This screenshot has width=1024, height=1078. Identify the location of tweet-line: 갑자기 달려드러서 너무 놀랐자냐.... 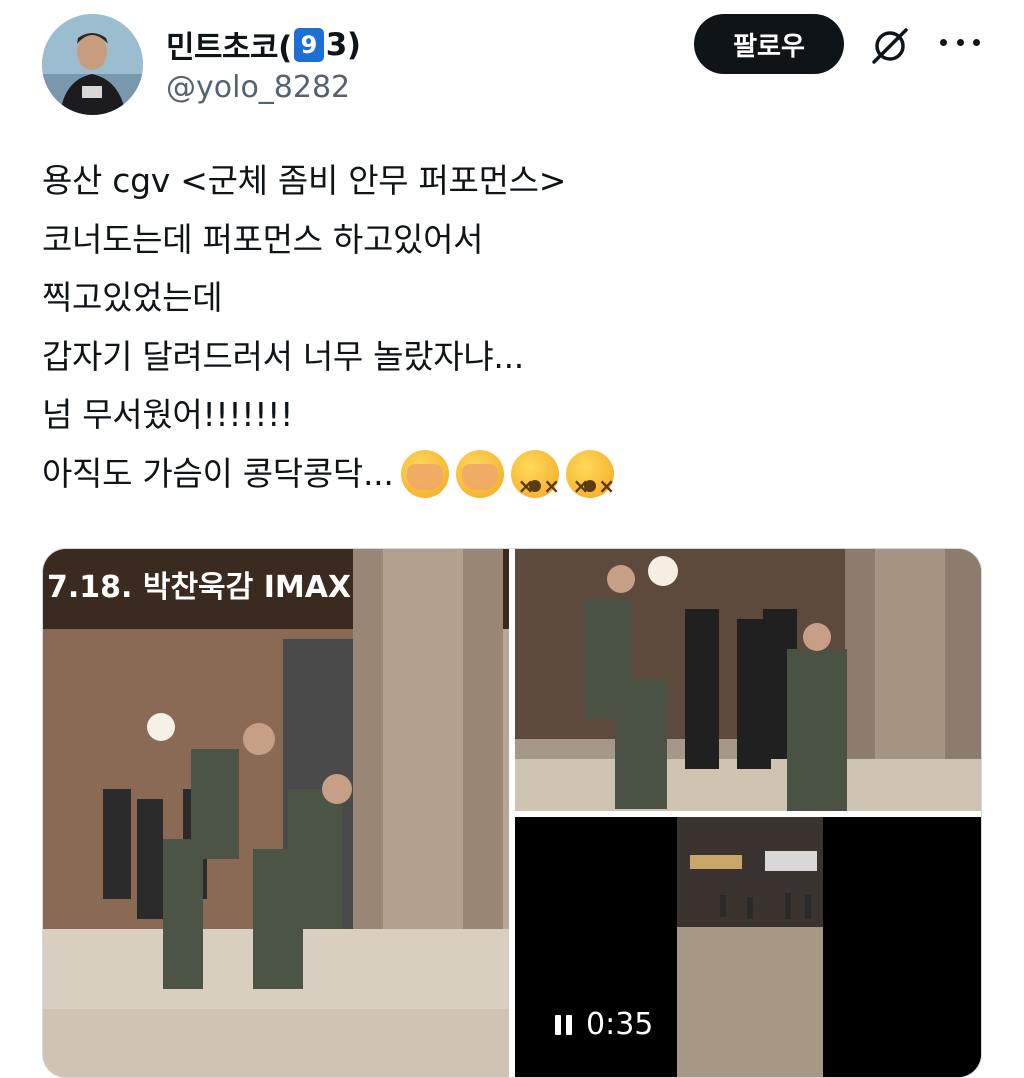
(283, 356).